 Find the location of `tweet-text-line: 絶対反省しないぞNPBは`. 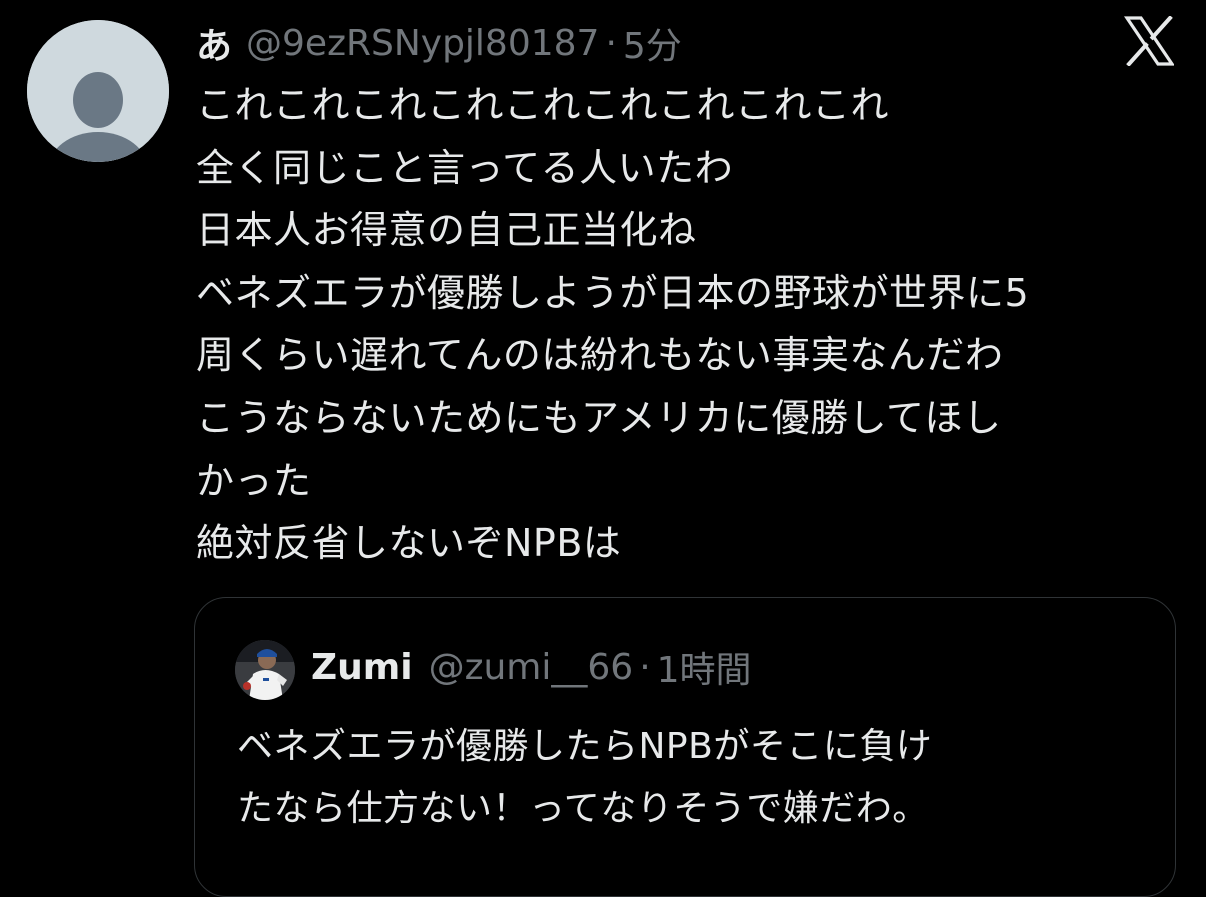

tweet-text-line: 絶対反省しないぞNPBは is located at coordinates (409, 543).